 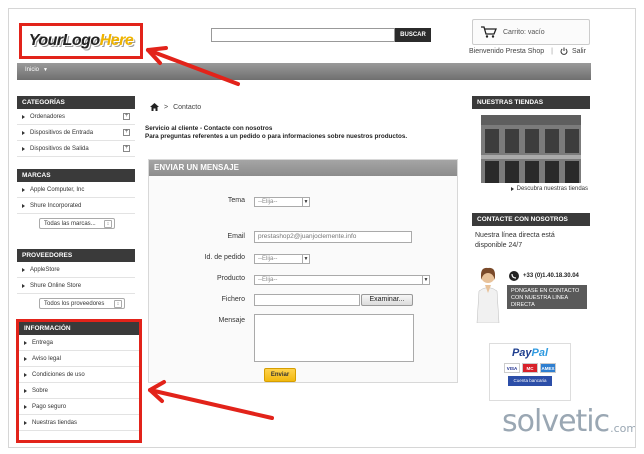 What do you see at coordinates (224, 257) in the screenshot?
I see `order-id-label: Id. de pedido` at bounding box center [224, 257].